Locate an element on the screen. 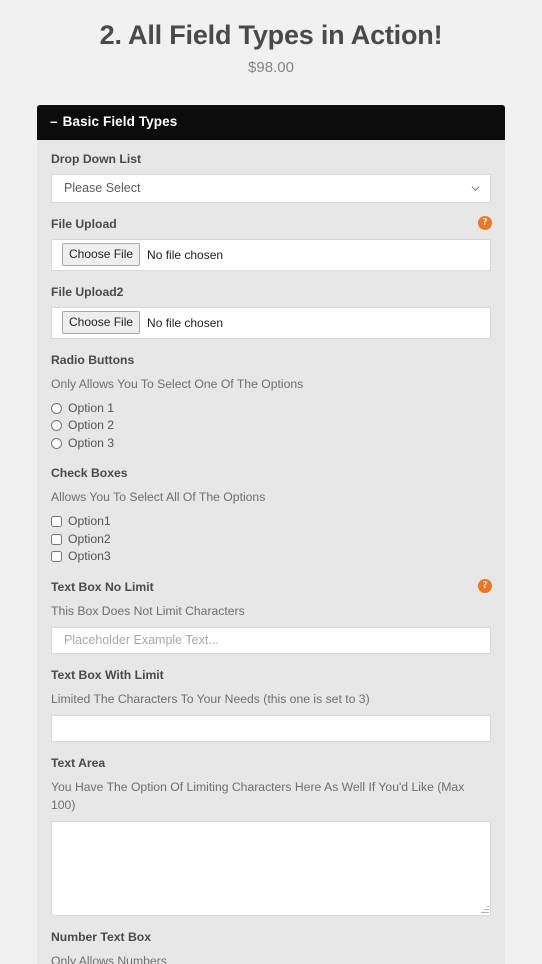 Image resolution: width=542 pixels, height=964 pixels. field-desc-check-boxes: Allows You To Select All Of The Options is located at coordinates (158, 497).